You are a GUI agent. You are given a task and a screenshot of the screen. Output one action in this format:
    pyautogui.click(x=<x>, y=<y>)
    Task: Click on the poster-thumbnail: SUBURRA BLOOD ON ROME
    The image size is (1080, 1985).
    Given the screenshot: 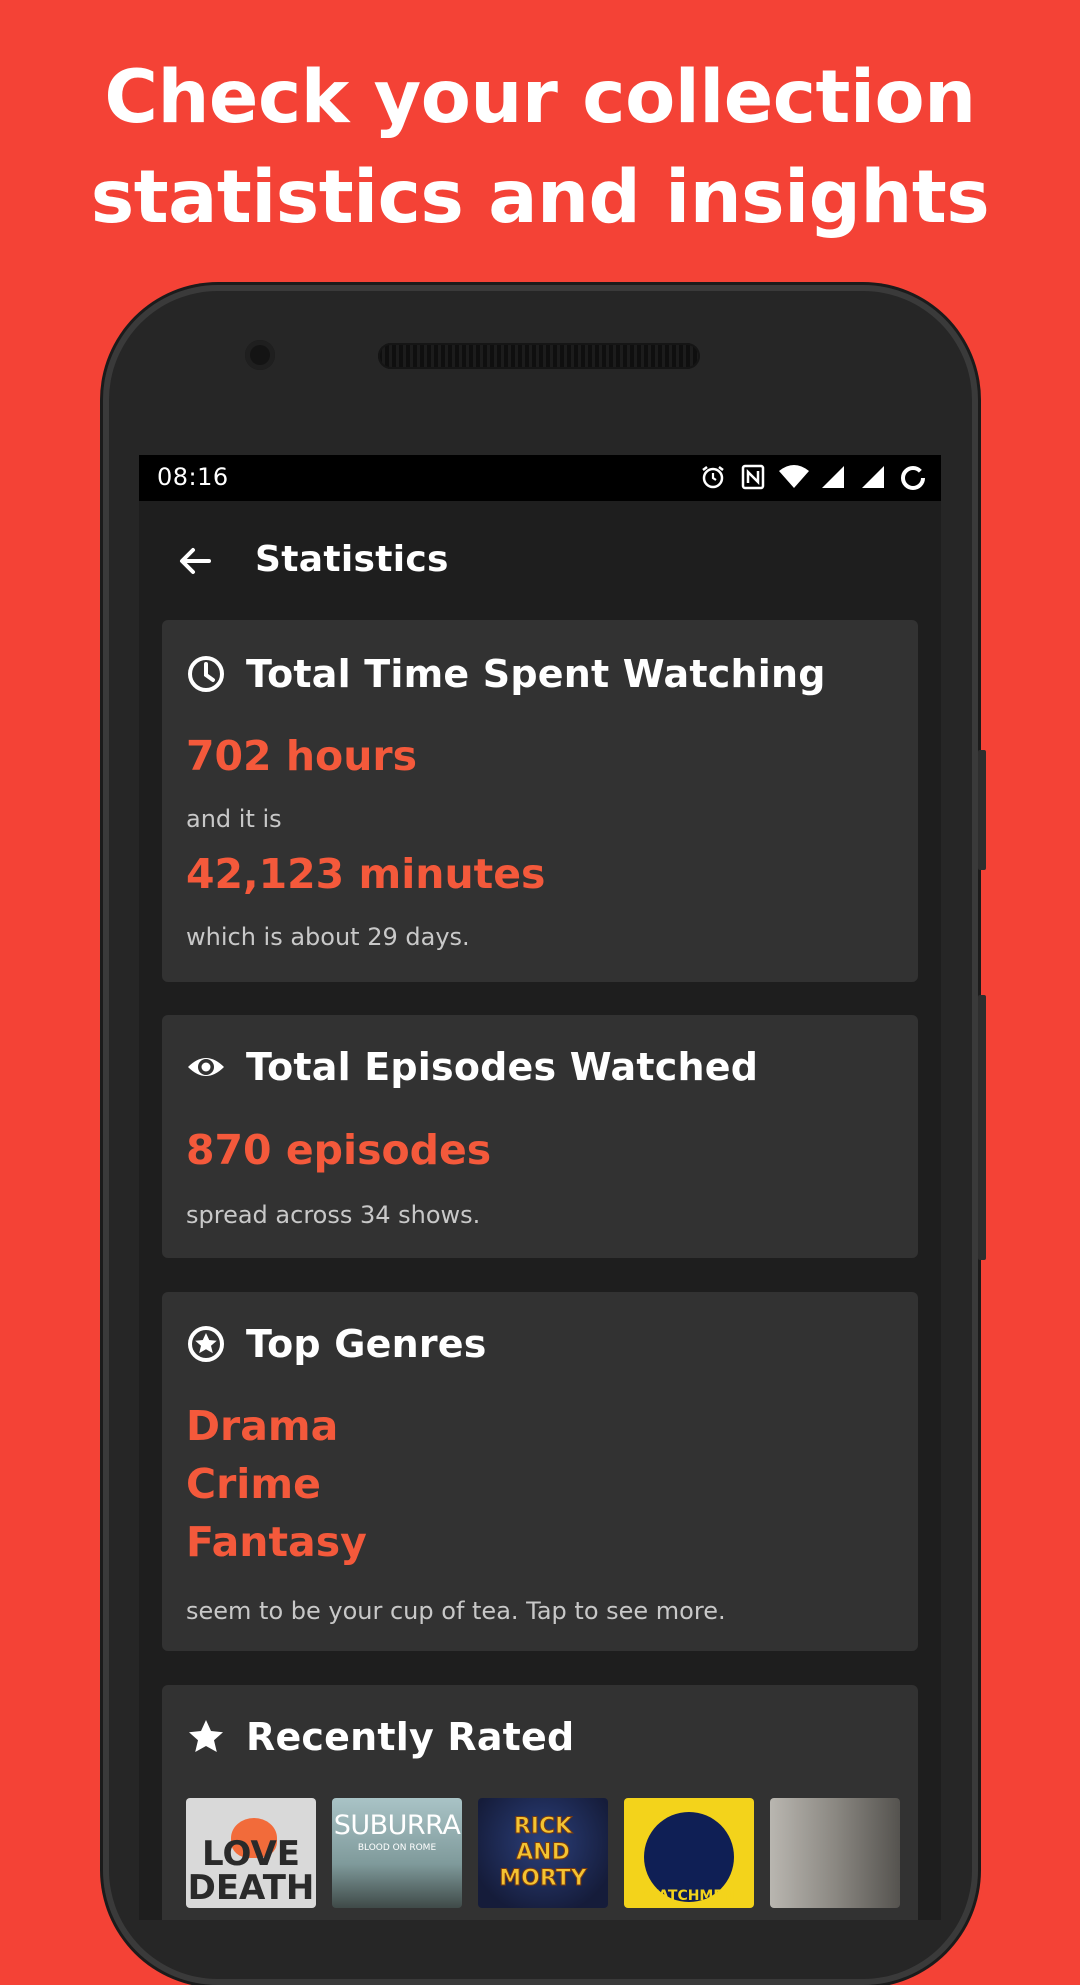 What is the action you would take?
    pyautogui.click(x=397, y=1853)
    